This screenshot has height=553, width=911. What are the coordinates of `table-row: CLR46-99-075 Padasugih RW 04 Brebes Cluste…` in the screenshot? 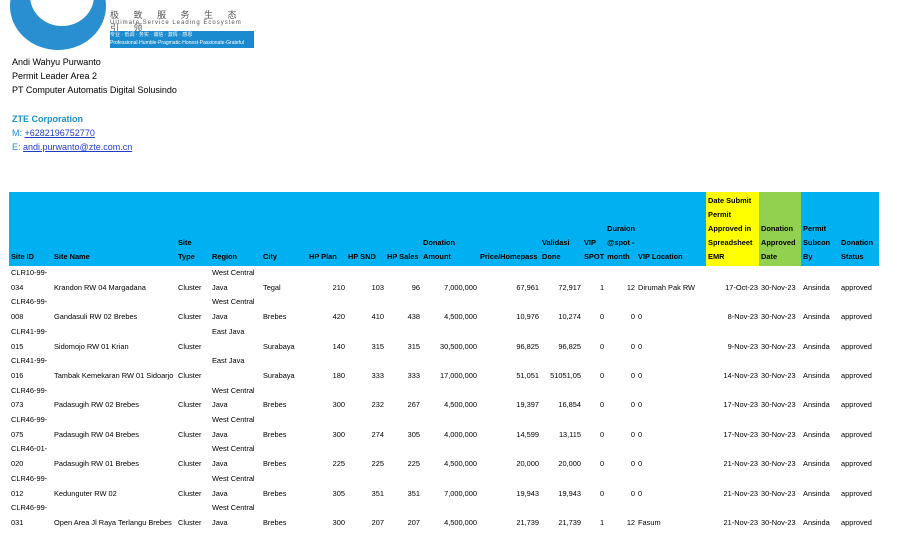 It's located at (444, 427).